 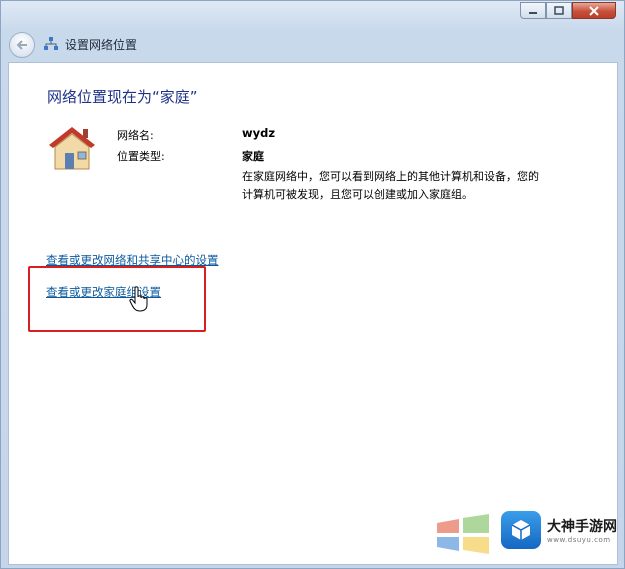 I want to click on back-button, so click(x=22, y=45).